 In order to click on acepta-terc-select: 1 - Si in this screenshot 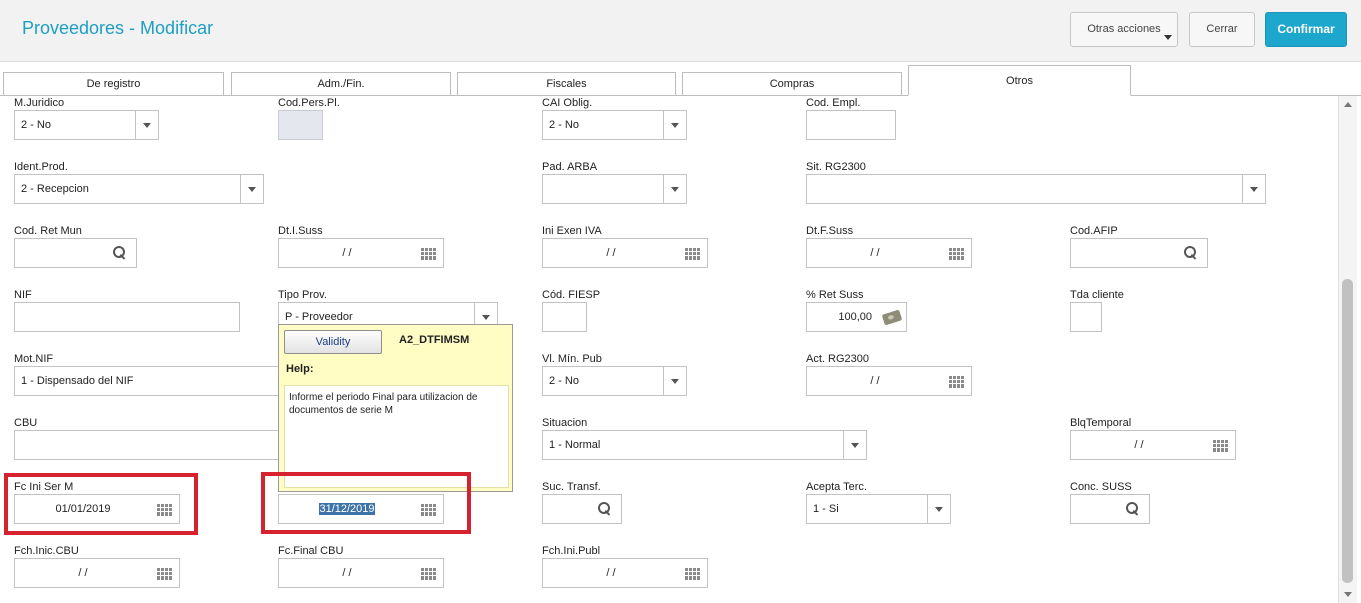, I will do `click(878, 509)`.